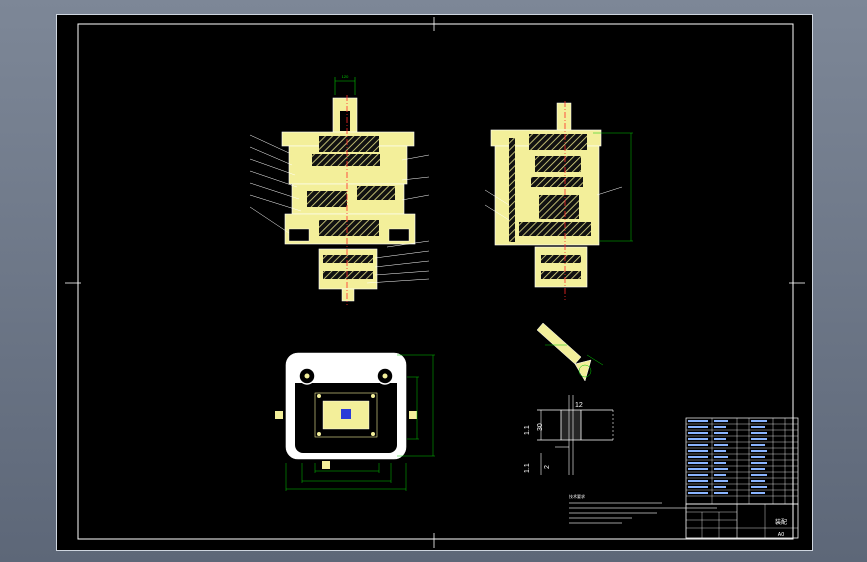  I want to click on parts-list-cell-text, so click(727, 457).